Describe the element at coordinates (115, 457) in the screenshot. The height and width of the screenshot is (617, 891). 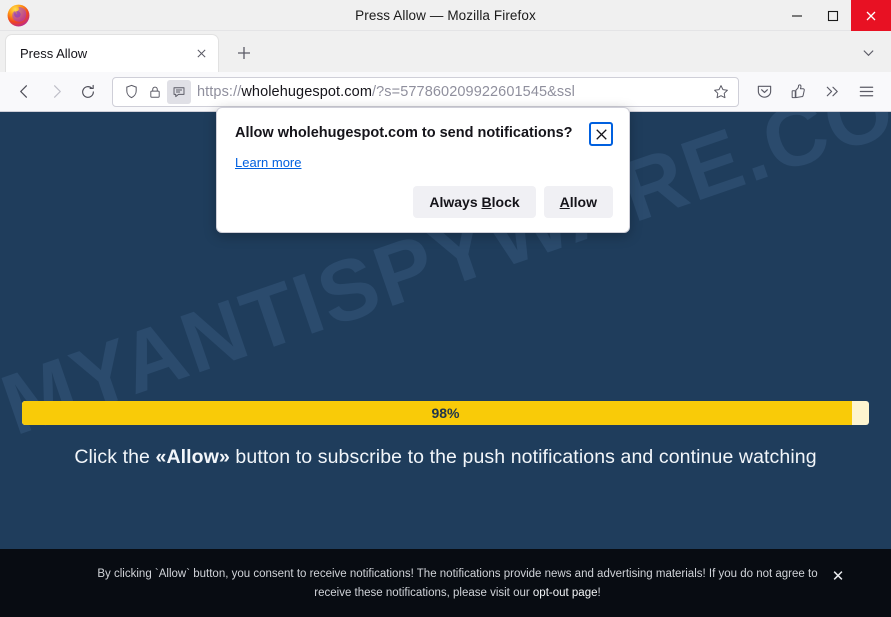
I see `cta-text-before: Click the` at that location.